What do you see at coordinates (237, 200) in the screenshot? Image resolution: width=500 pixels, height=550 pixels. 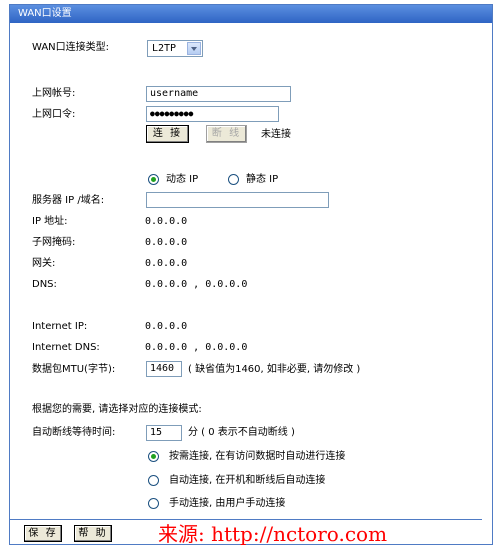 I see `server-input` at bounding box center [237, 200].